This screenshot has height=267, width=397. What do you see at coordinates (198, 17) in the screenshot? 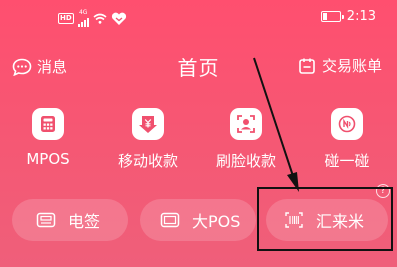
I see `status-bar: HD 4G 2:13` at bounding box center [198, 17].